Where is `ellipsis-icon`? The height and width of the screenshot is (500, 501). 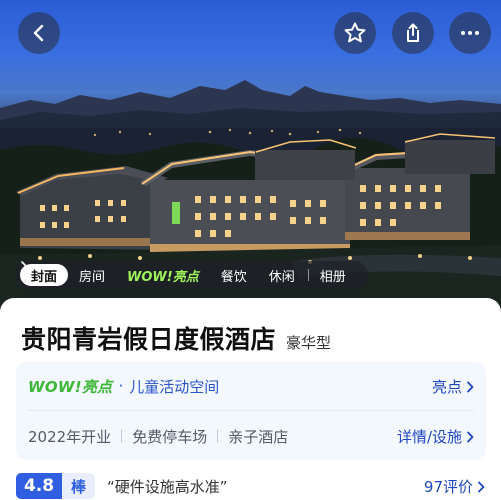 ellipsis-icon is located at coordinates (470, 33).